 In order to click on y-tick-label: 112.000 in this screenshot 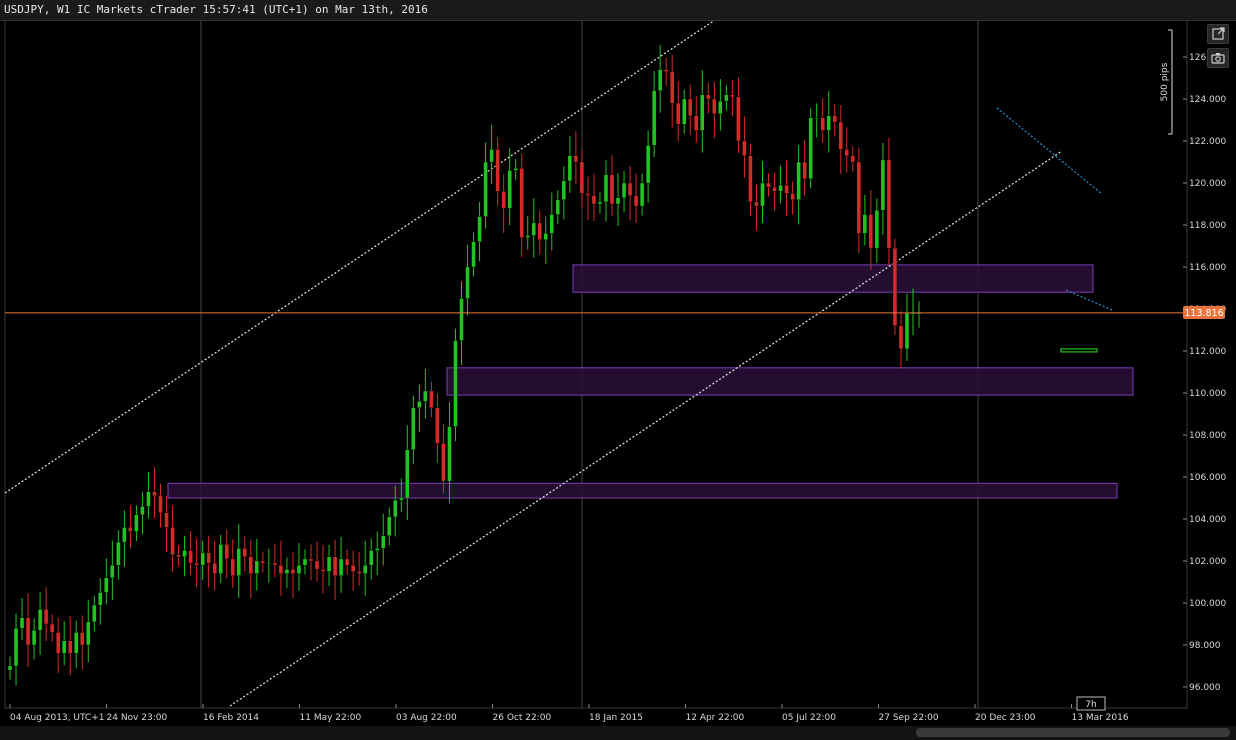, I will do `click(1207, 352)`.